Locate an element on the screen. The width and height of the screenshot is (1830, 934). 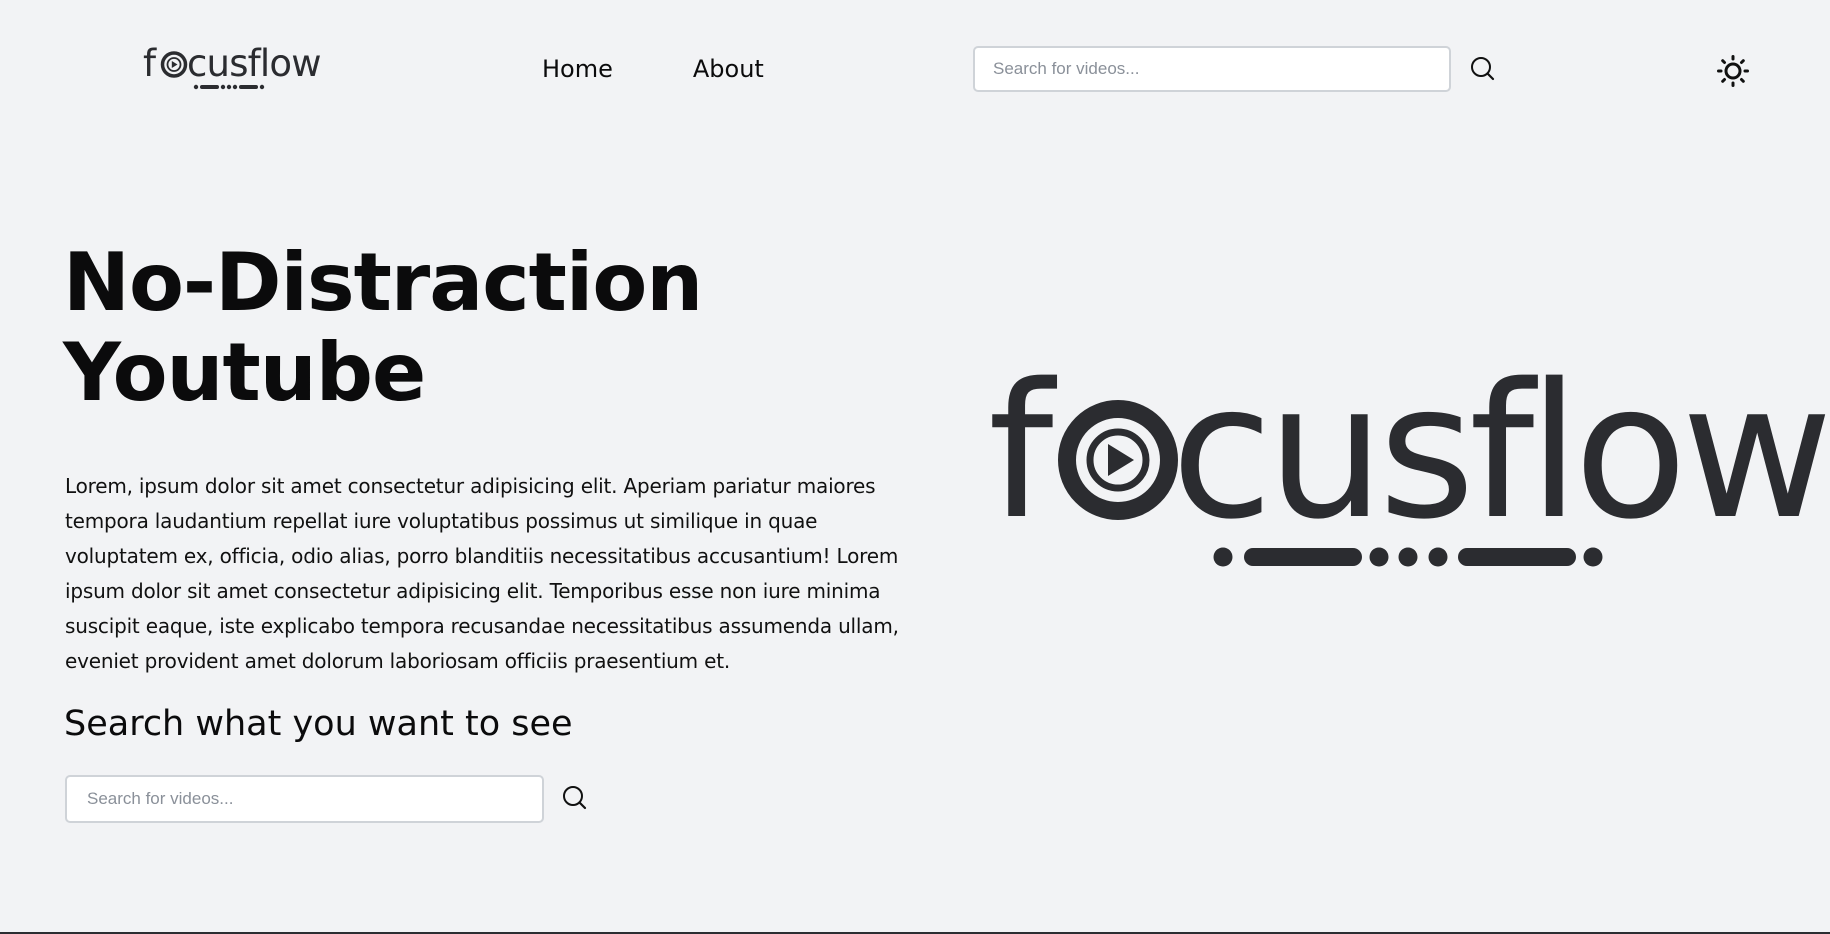
sun-icon is located at coordinates (1733, 71).